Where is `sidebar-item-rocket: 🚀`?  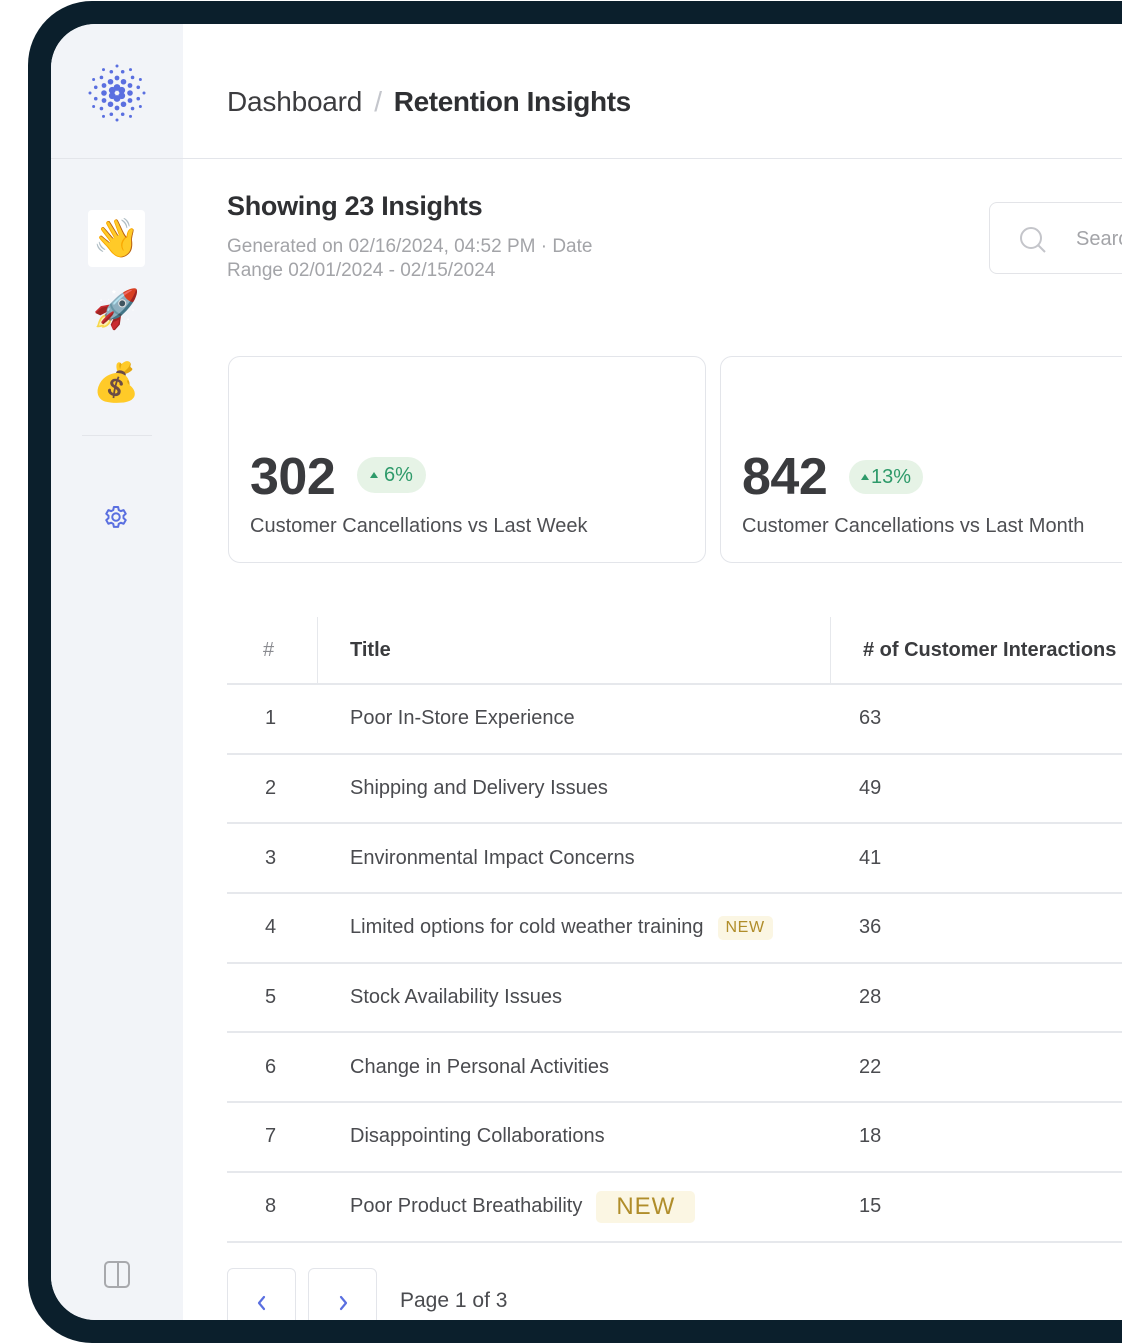
sidebar-item-rocket: 🚀 is located at coordinates (116, 309).